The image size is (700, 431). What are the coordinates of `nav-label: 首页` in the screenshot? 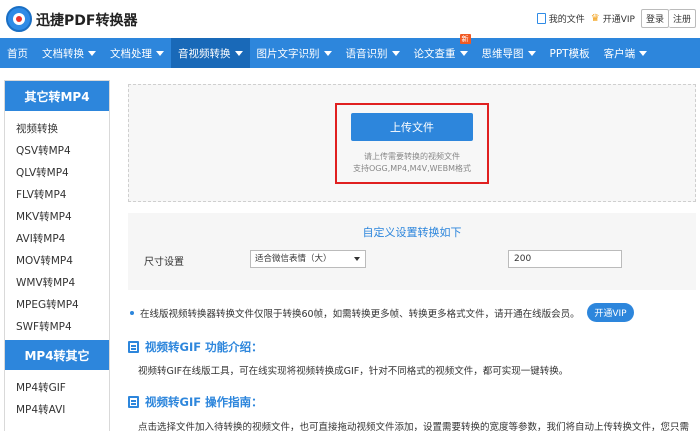 It's located at (17, 53).